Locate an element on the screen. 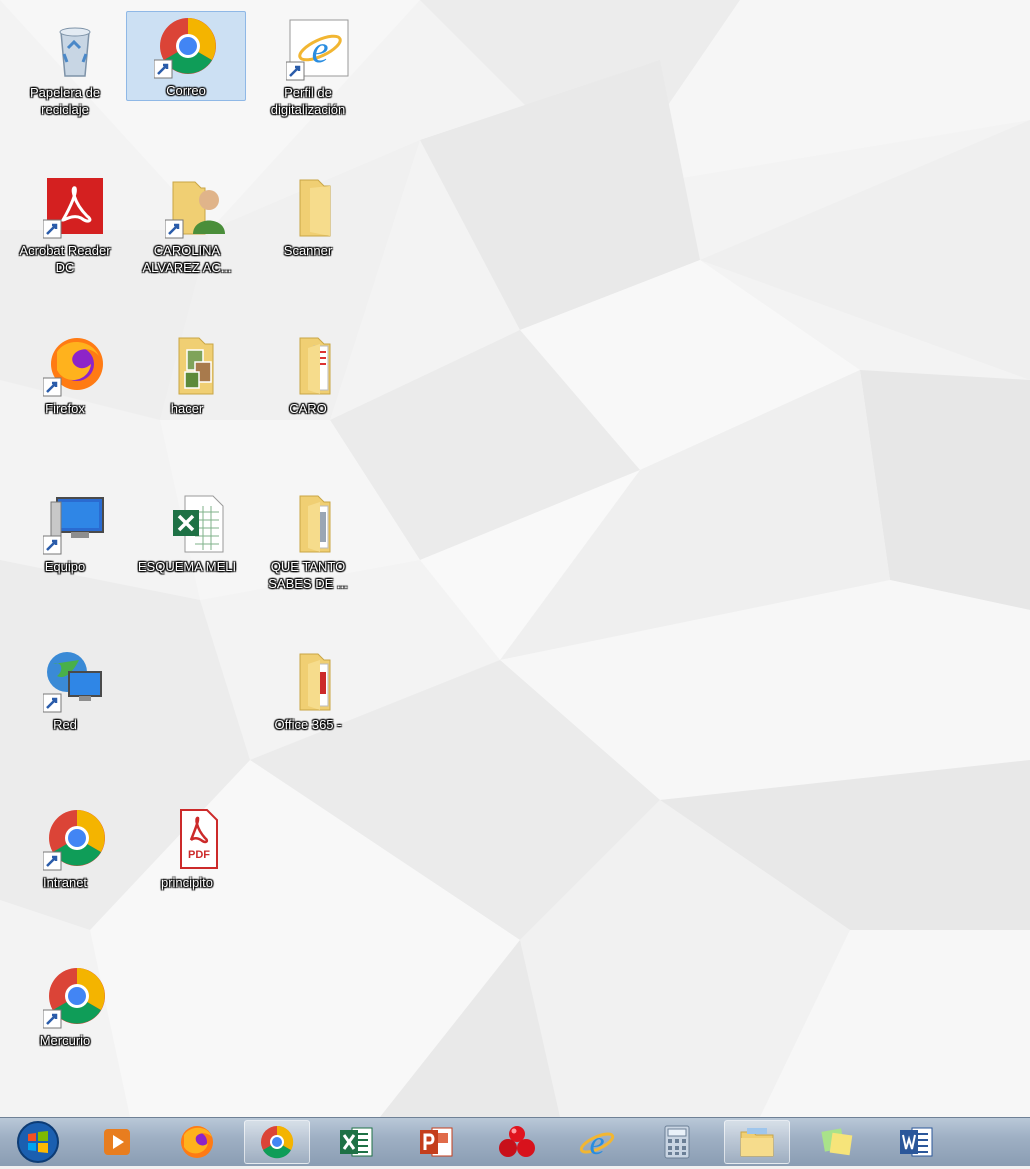 The image size is (1030, 1169). taskbar-media-player is located at coordinates (117, 1142).